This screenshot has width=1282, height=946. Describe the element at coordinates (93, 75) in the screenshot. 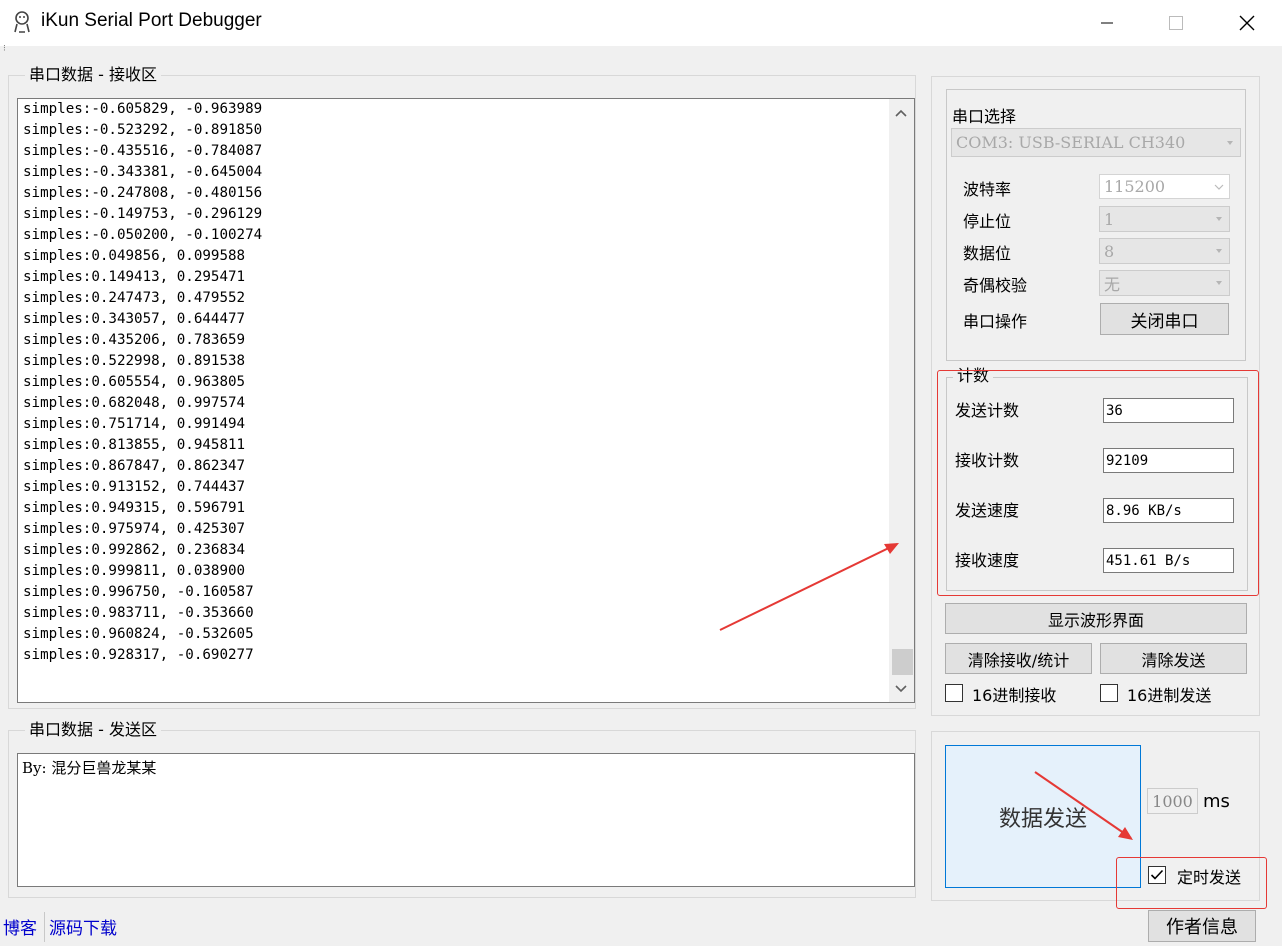

I see `receive-legend: 串口数据 - 接收区` at that location.